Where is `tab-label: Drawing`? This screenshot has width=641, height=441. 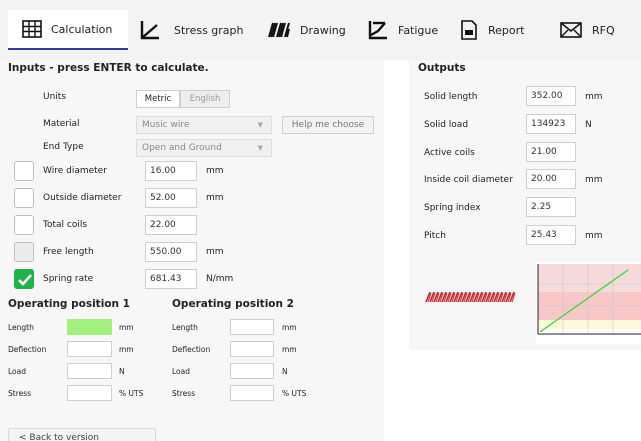 tab-label: Drawing is located at coordinates (323, 30).